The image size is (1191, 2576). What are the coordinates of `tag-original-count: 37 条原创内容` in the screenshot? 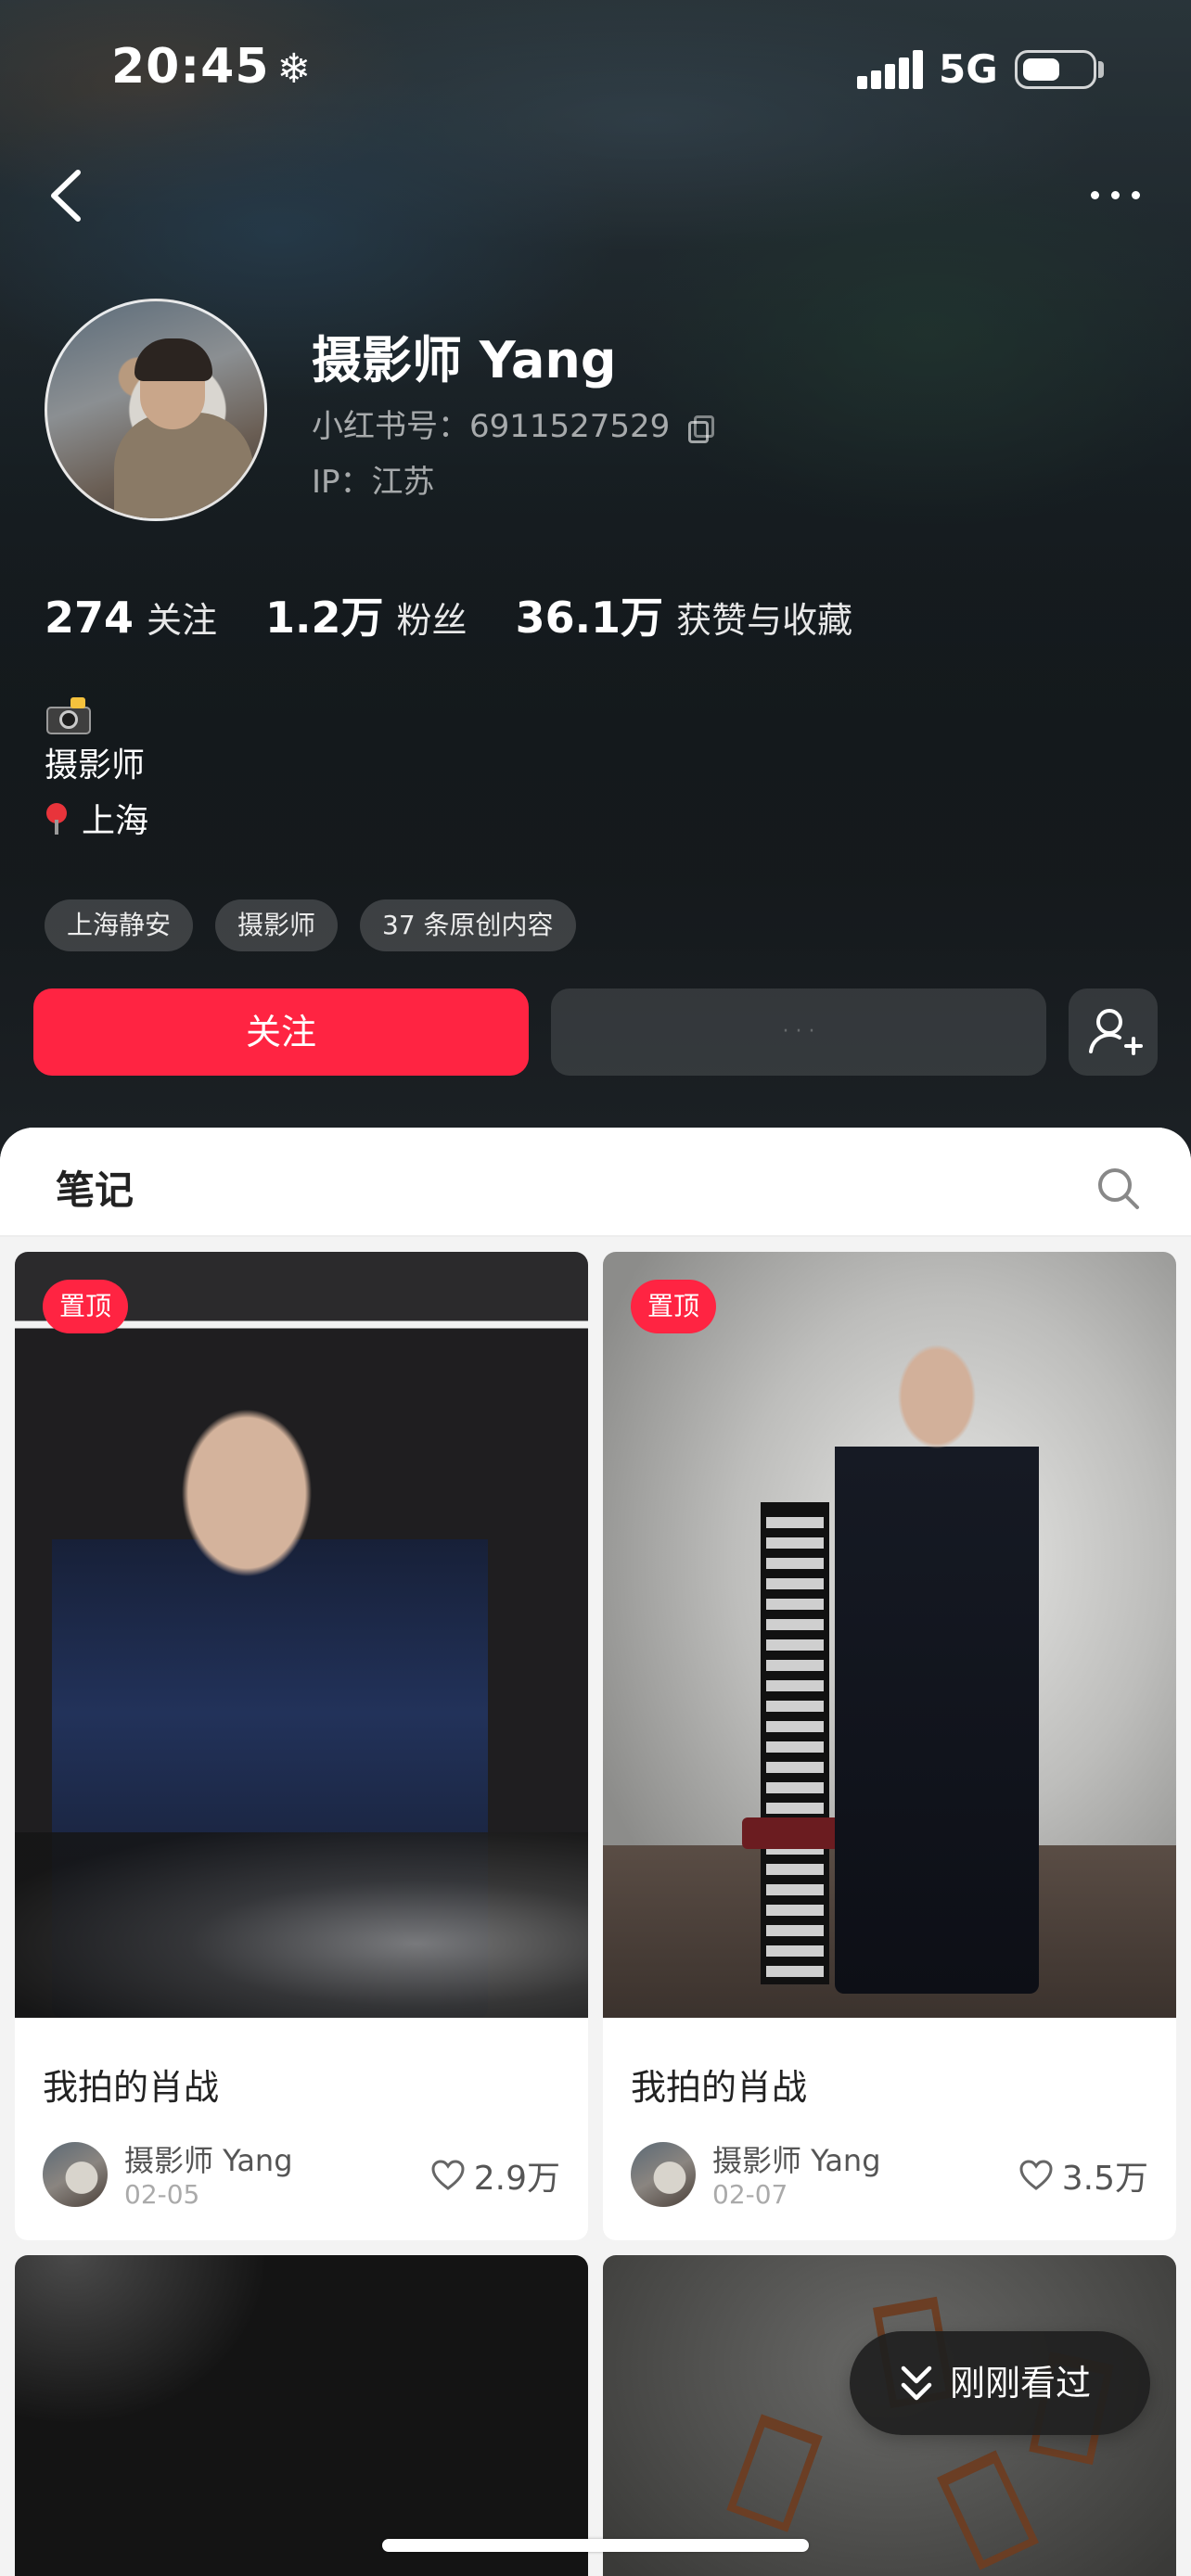 It's located at (468, 925).